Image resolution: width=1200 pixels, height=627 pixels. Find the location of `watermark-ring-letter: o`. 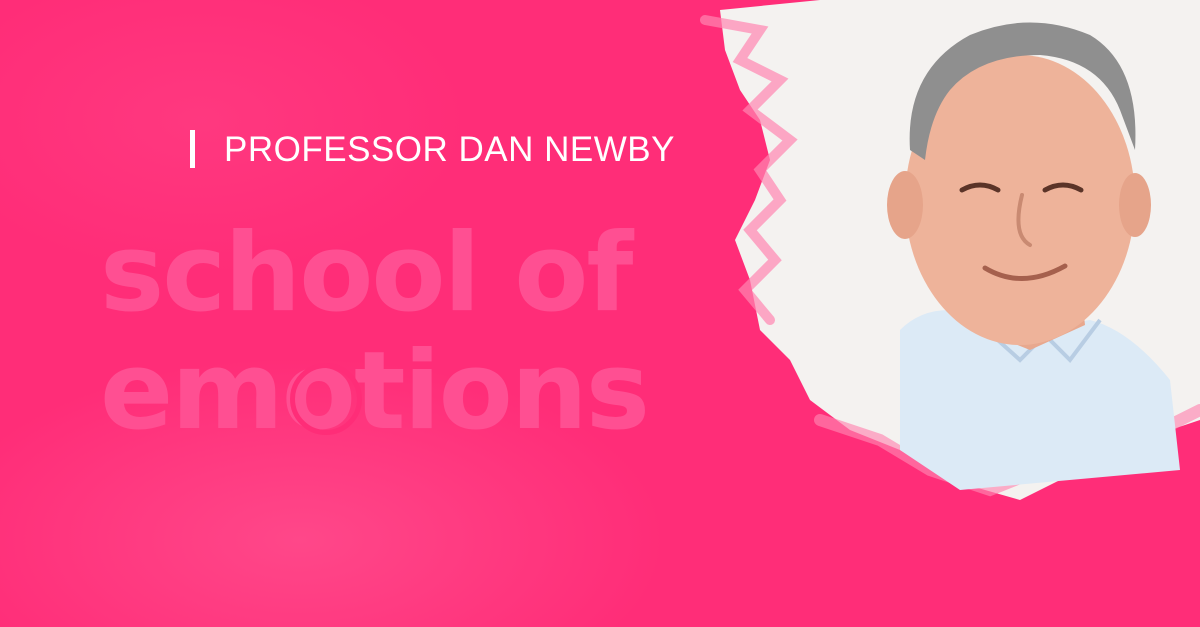

watermark-ring-letter: o is located at coordinates (322, 392).